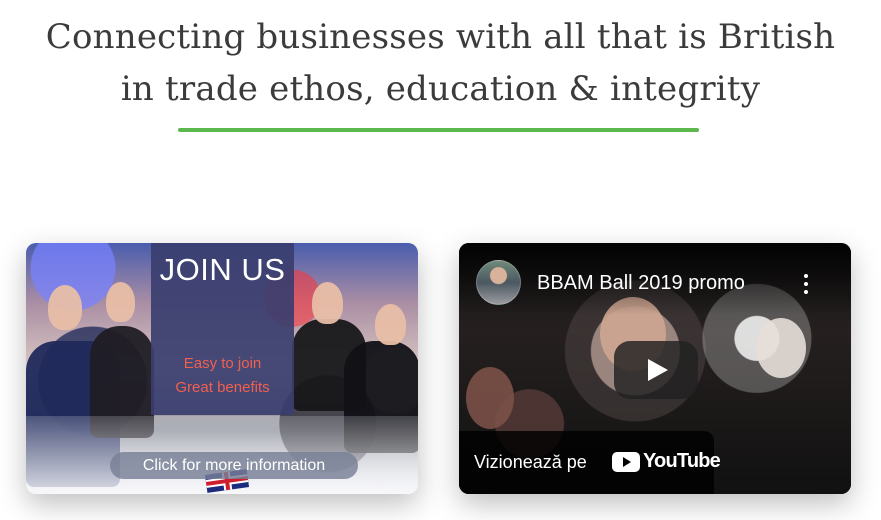  Describe the element at coordinates (234, 465) in the screenshot. I see `more-information-button: Click for more information` at that location.